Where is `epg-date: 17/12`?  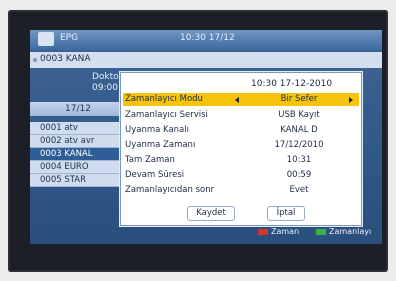
epg-date: 17/12 is located at coordinates (78, 109).